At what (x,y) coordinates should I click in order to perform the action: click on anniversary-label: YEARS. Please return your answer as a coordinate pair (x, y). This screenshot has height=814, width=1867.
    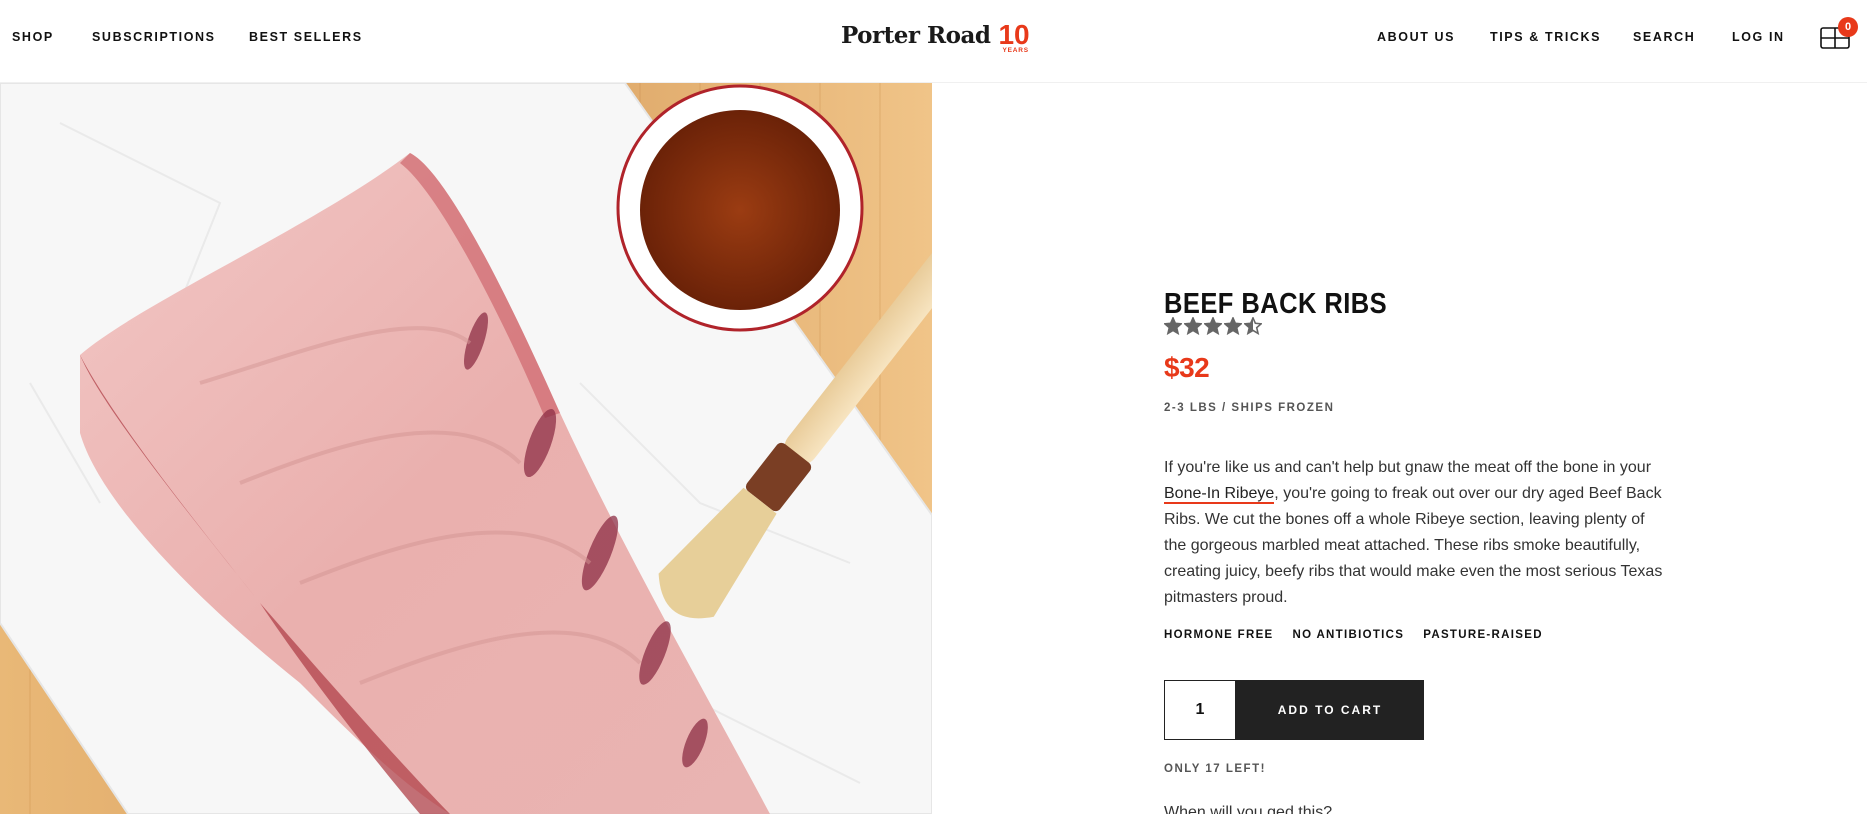
    Looking at the image, I should click on (1015, 50).